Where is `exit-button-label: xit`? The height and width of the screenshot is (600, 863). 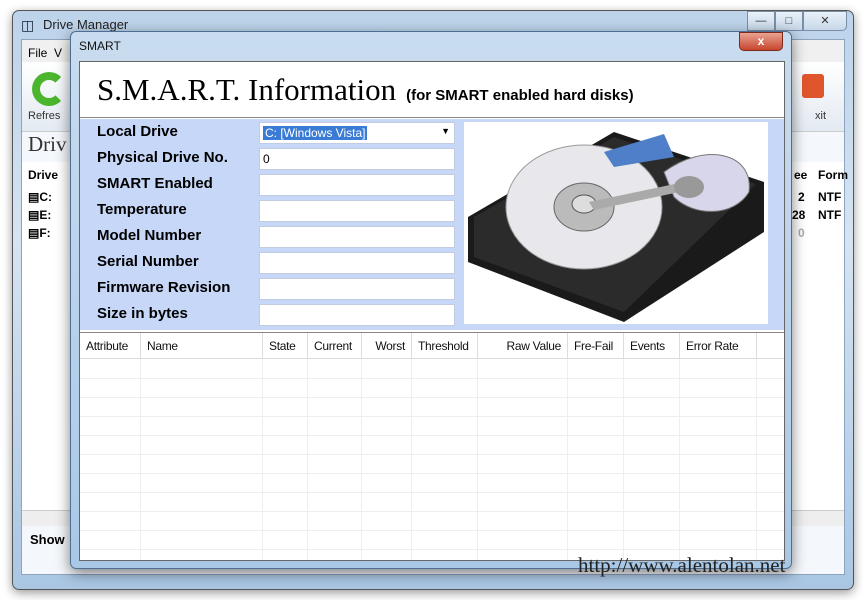
exit-button-label: xit is located at coordinates (820, 116).